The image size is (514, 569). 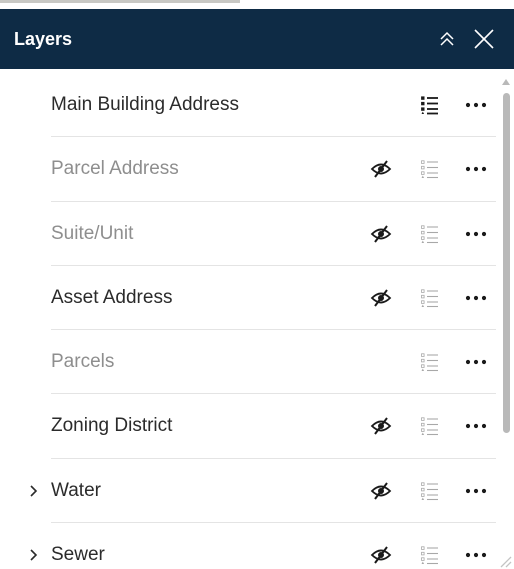 What do you see at coordinates (145, 104) in the screenshot?
I see `layer-label: Main Building Address` at bounding box center [145, 104].